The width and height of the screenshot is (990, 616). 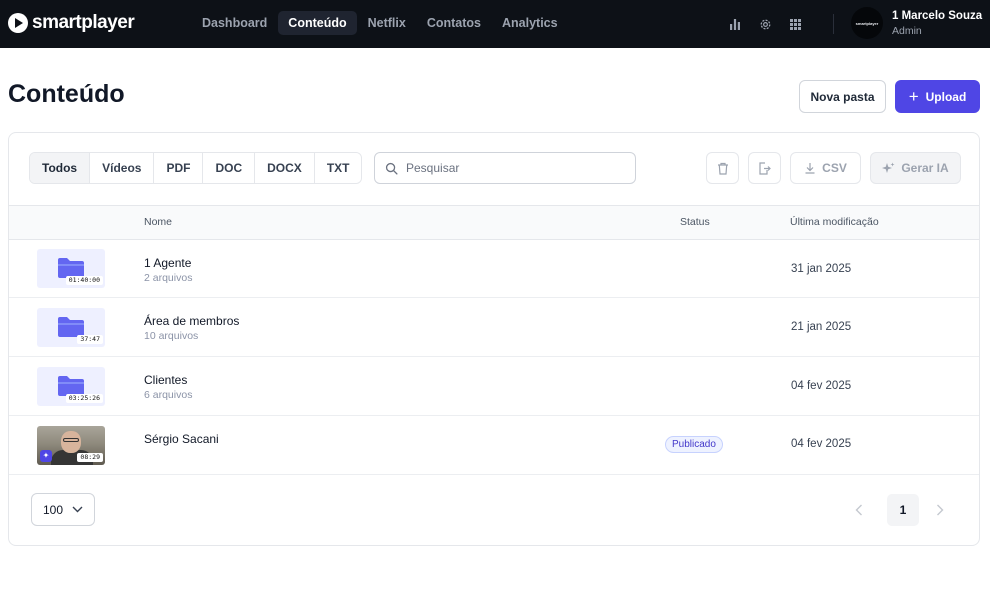 I want to click on csv-label: CSV, so click(x=834, y=168).